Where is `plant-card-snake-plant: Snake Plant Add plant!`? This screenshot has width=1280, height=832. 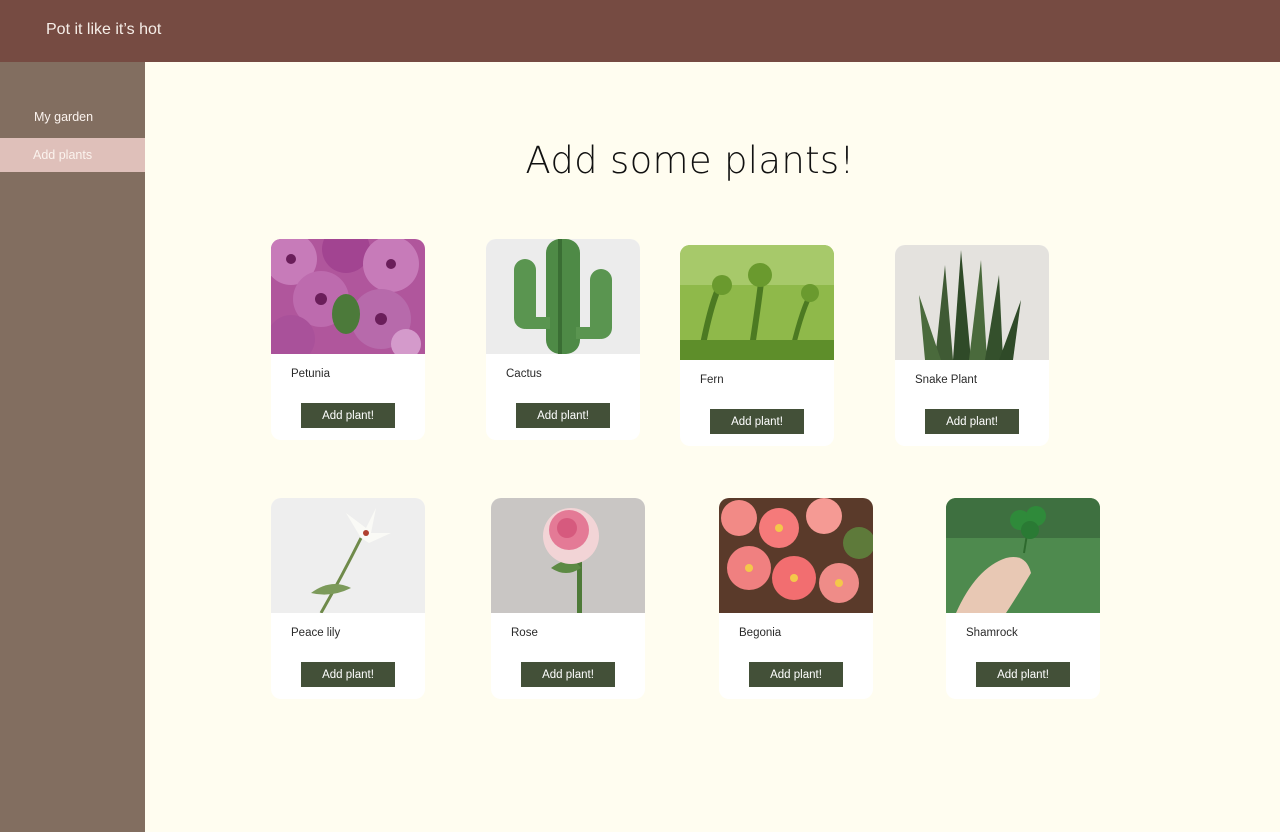
plant-card-snake-plant: Snake Plant Add plant! is located at coordinates (972, 345).